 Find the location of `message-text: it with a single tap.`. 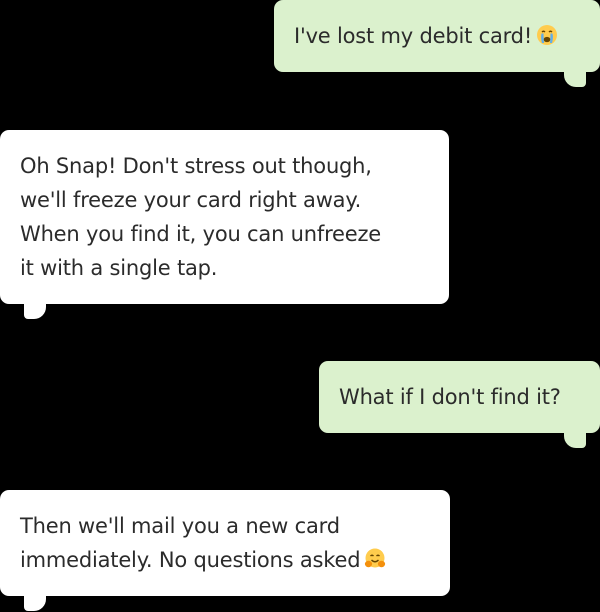

message-text: it with a single tap. is located at coordinates (119, 268).